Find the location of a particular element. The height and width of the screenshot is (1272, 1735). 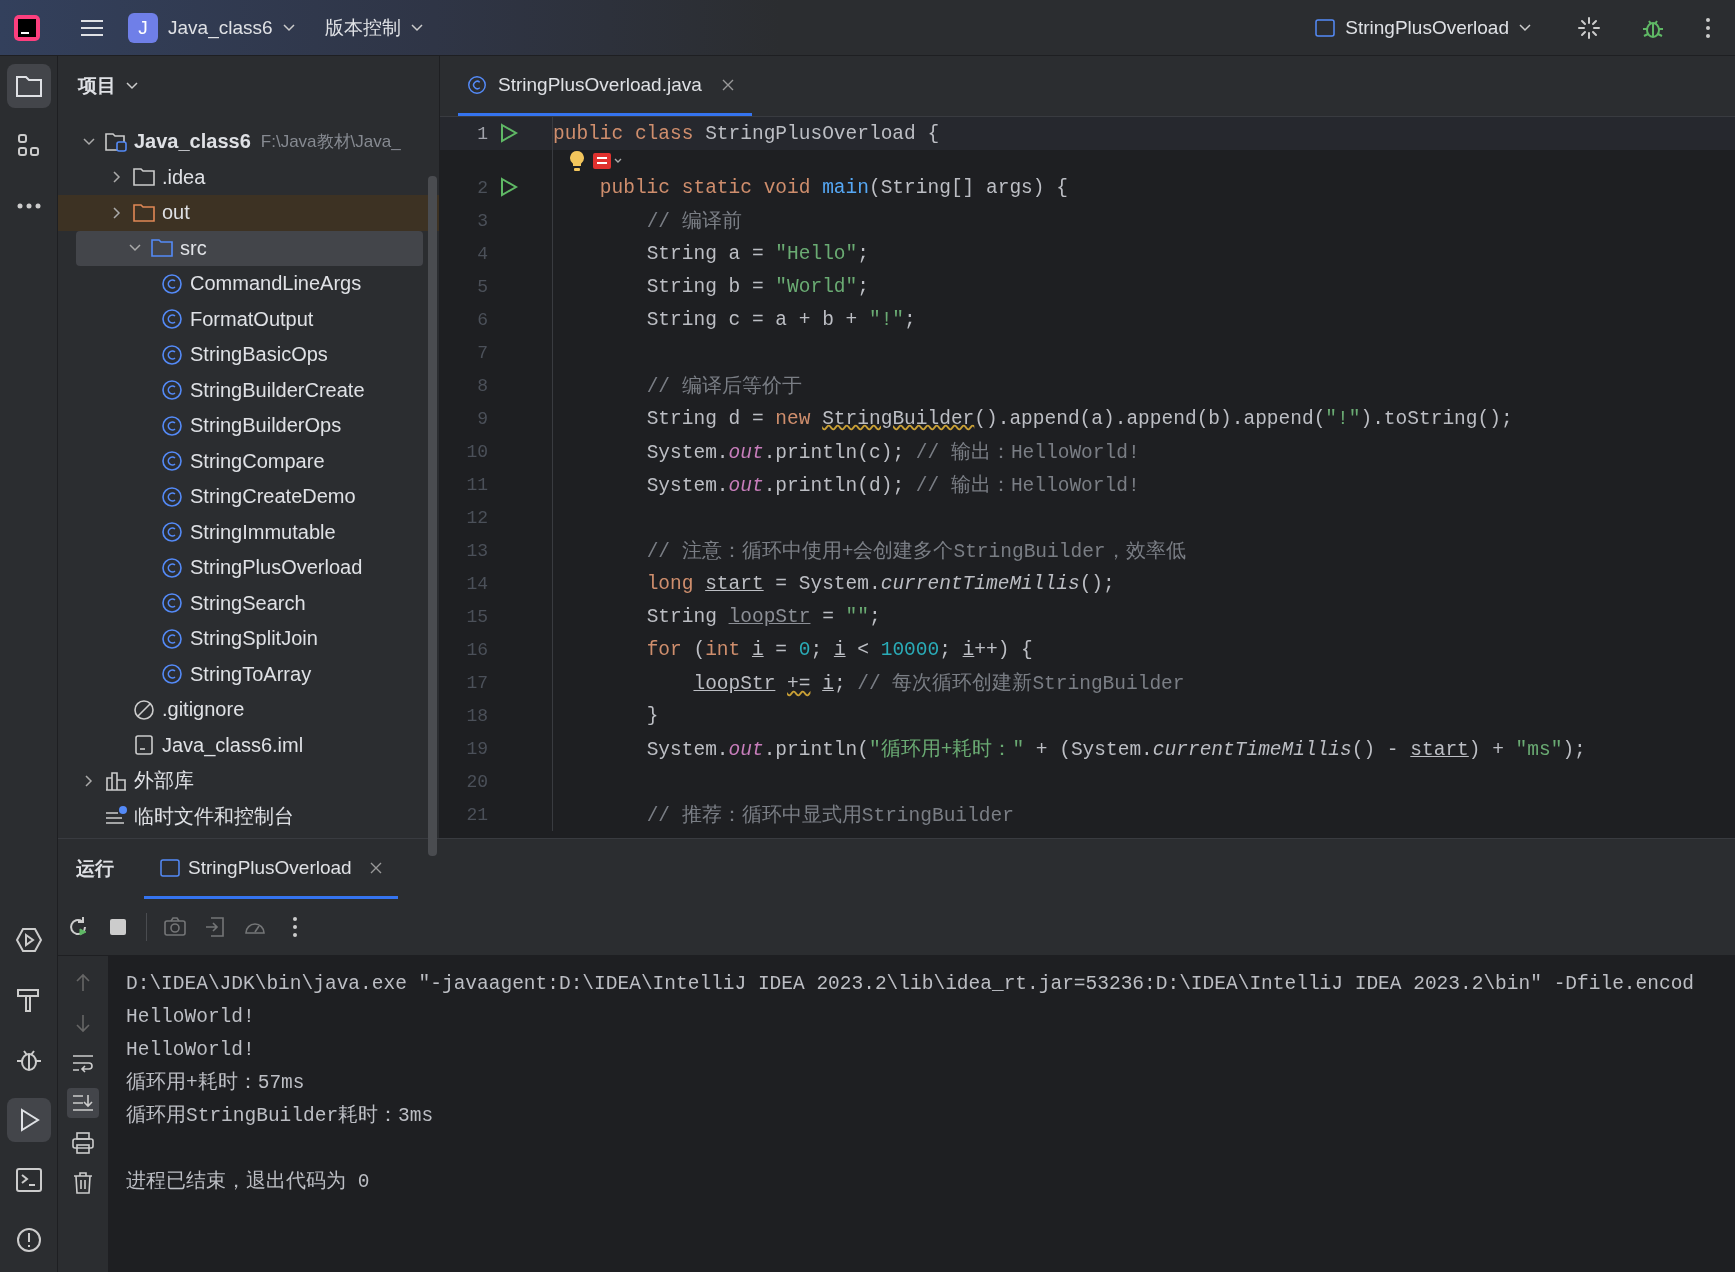

plugin-icon is located at coordinates (608, 160).